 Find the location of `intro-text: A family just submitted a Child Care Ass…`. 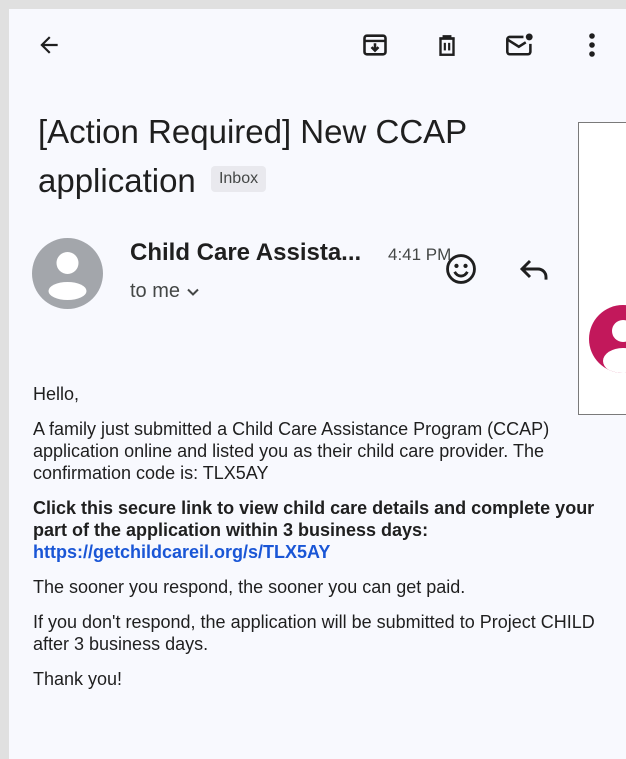

intro-text: A family just submitted a Child Care Ass… is located at coordinates (291, 451).